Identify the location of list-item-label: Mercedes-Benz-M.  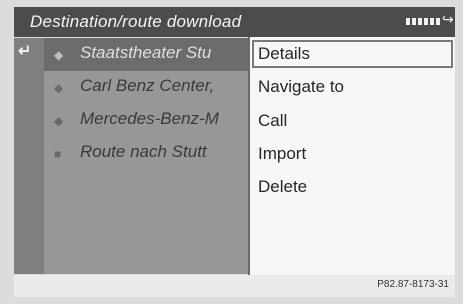
(149, 118).